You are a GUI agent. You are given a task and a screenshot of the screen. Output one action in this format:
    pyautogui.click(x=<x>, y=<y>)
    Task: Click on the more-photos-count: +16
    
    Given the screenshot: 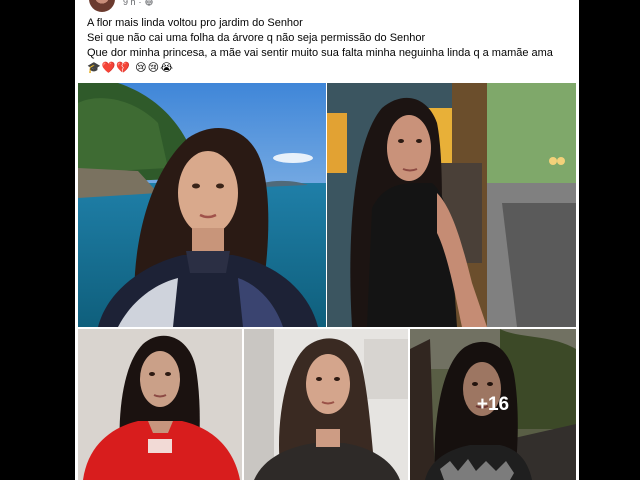 What is the action you would take?
    pyautogui.click(x=493, y=404)
    